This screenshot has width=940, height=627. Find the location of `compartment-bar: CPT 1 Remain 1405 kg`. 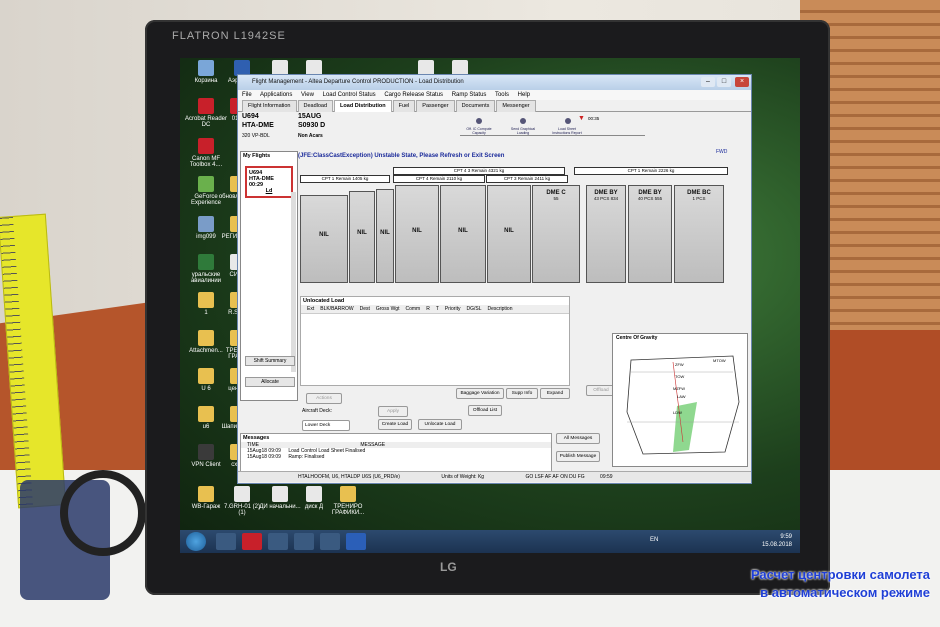

compartment-bar: CPT 1 Remain 1405 kg is located at coordinates (345, 179).